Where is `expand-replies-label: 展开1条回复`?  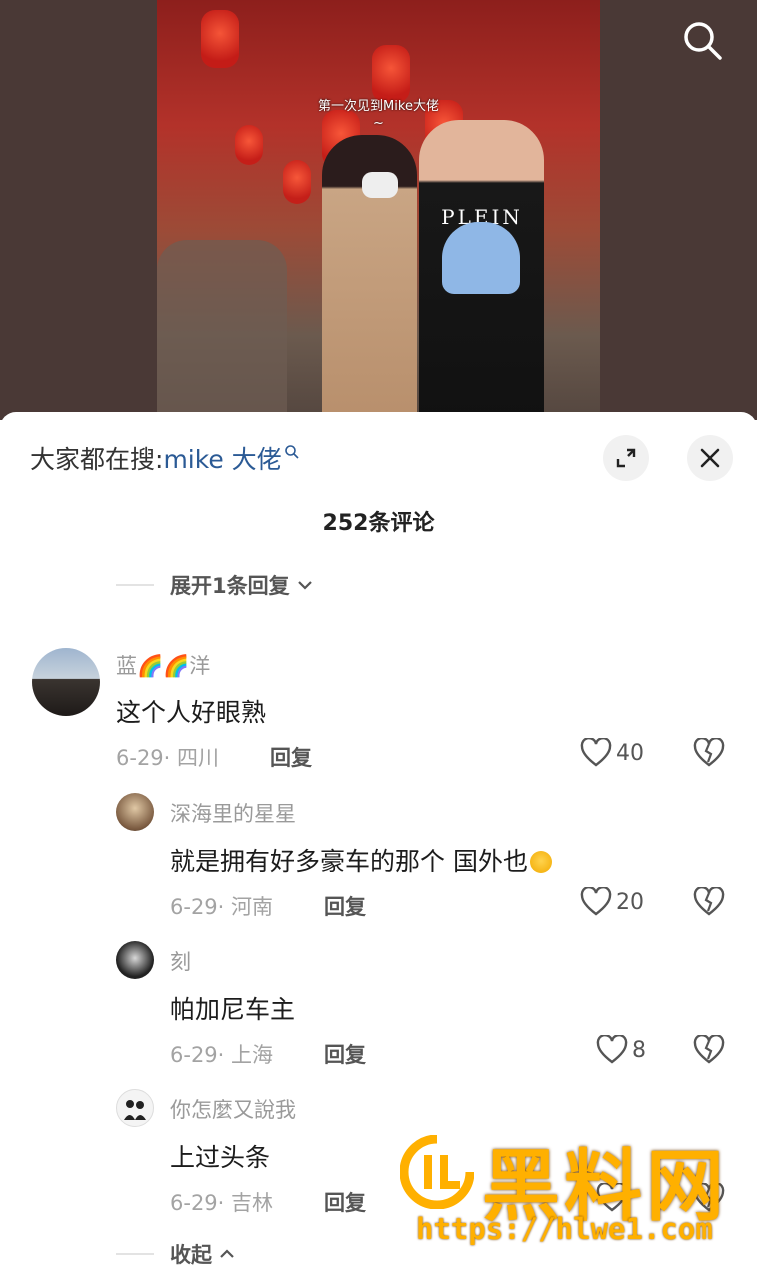
expand-replies-label: 展开1条回复 is located at coordinates (230, 586).